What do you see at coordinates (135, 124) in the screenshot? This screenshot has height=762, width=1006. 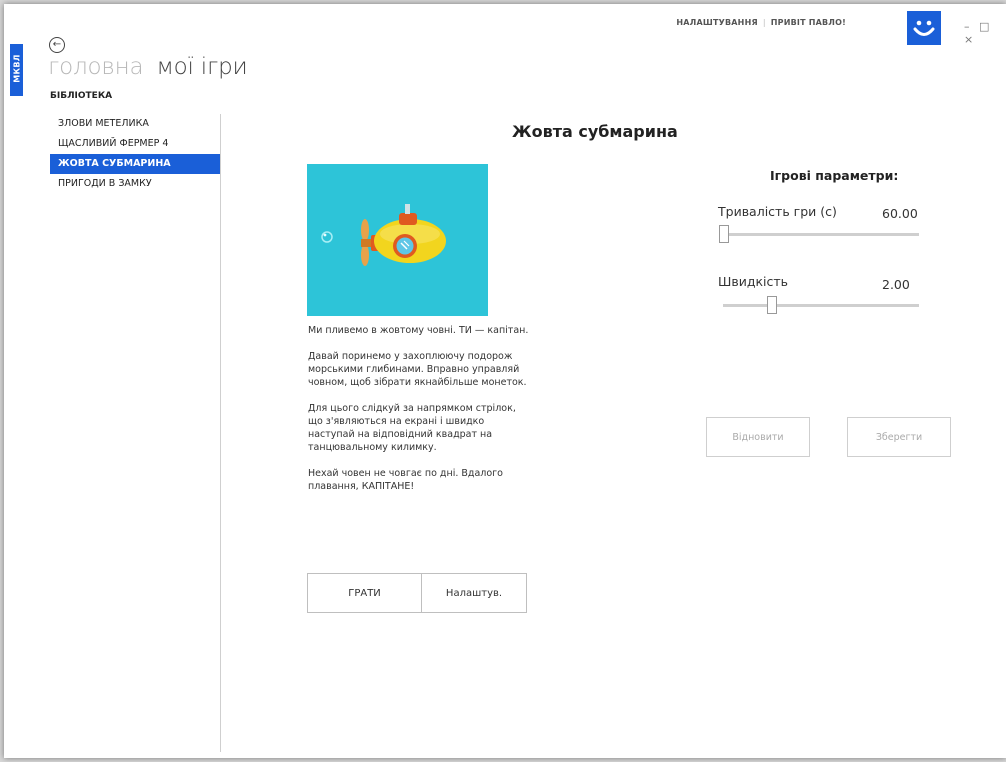 I see `sidebar-item-butterfly: ЗЛОВИ МЕТЕЛИКА` at bounding box center [135, 124].